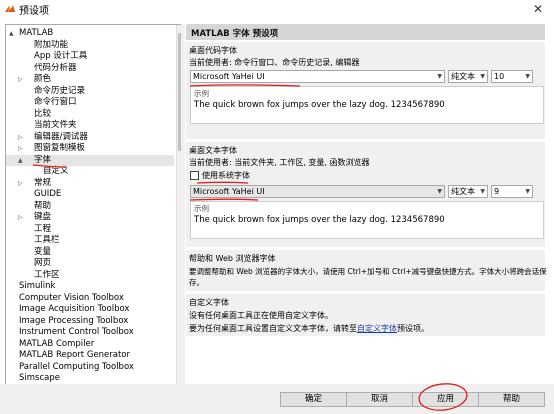  Describe the element at coordinates (76, 332) in the screenshot. I see `tree-item-label: Instrument Control Toolbox` at that location.